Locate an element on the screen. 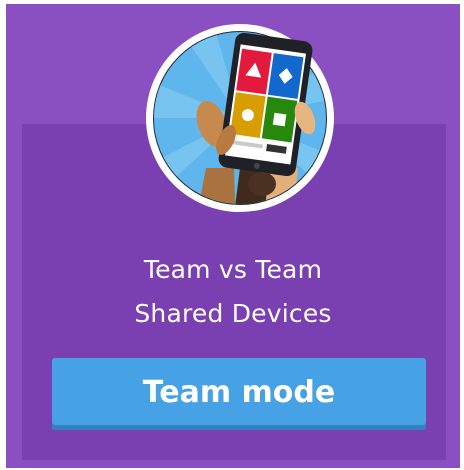  team-mode-button: Team mode is located at coordinates (239, 394).